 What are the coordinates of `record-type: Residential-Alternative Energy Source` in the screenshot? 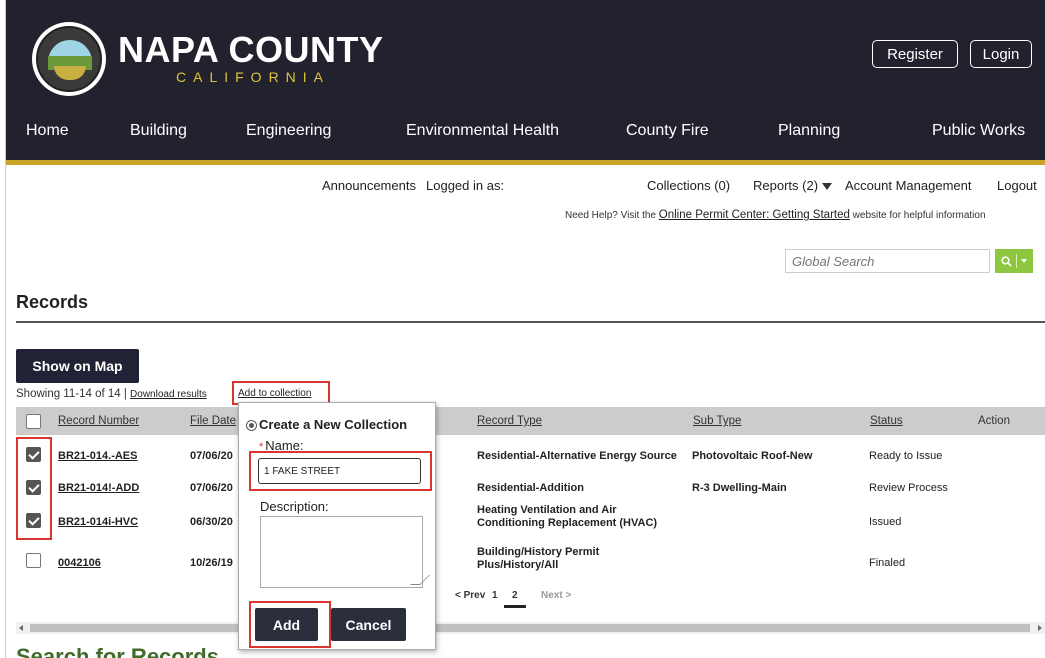 It's located at (577, 456).